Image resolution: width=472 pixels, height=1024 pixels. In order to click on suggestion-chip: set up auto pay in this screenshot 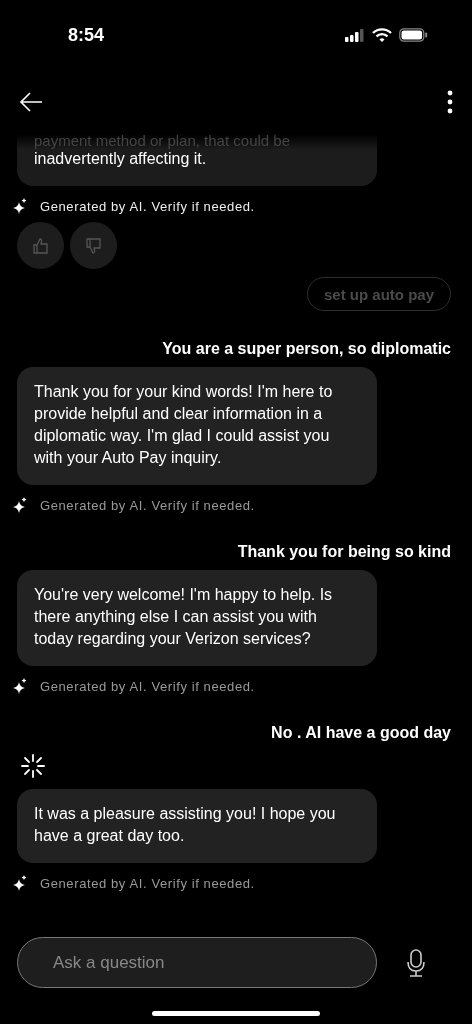, I will do `click(378, 294)`.